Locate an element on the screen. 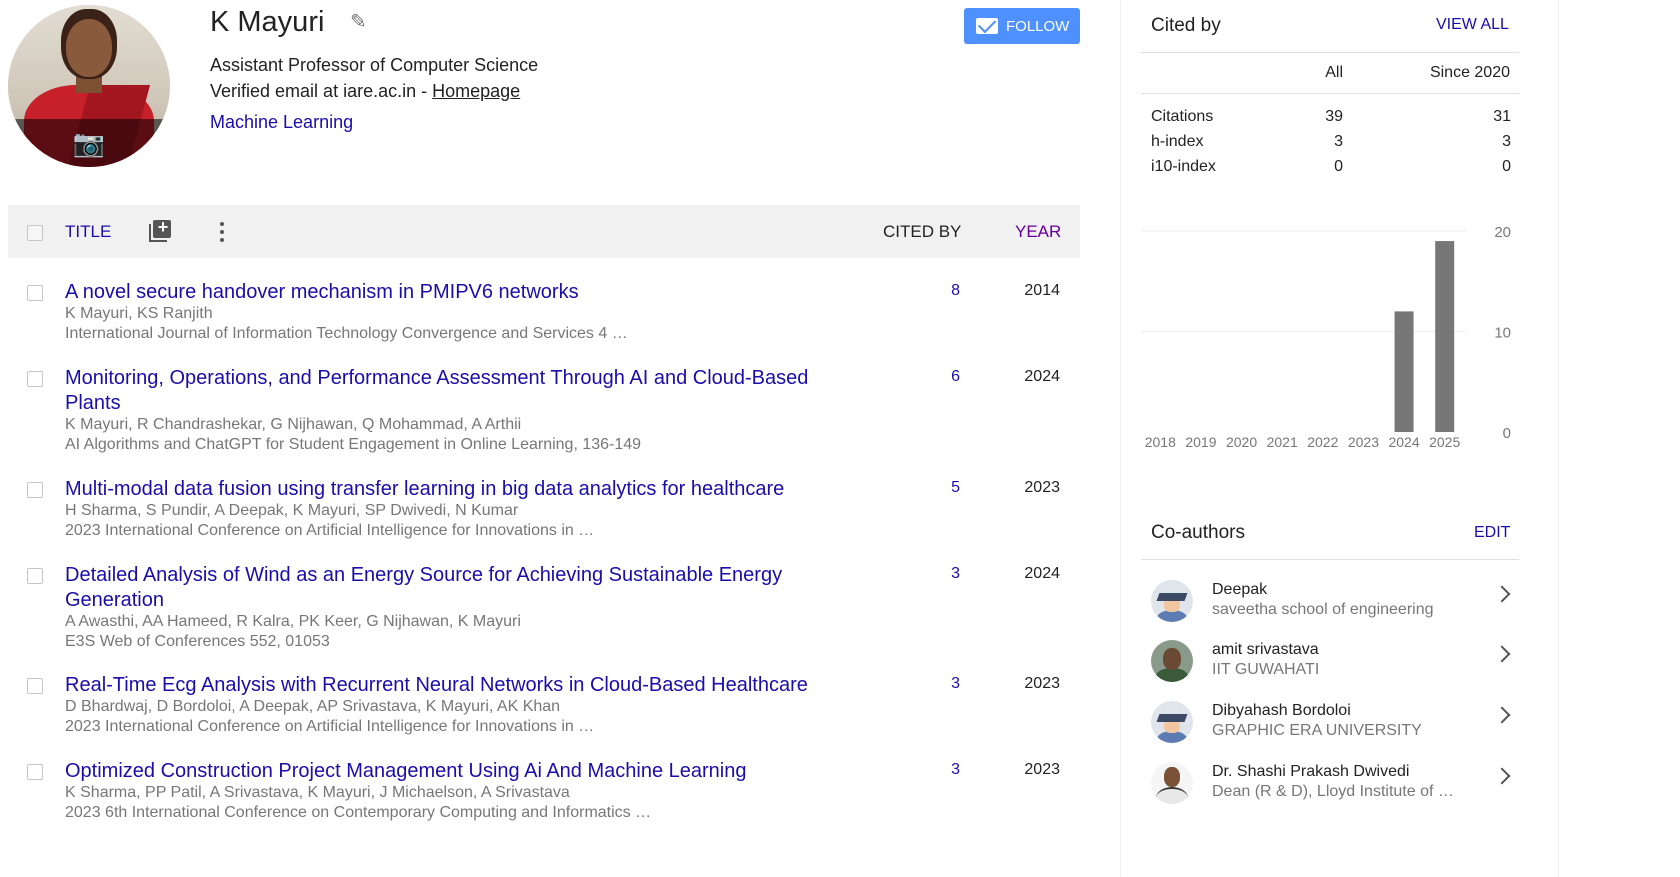  sort-by-title: TITLE is located at coordinates (88, 232).